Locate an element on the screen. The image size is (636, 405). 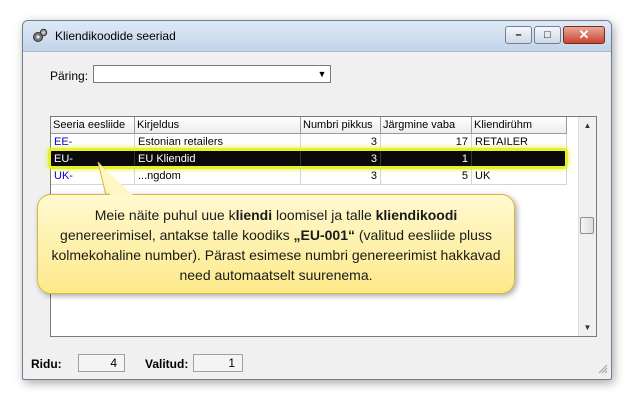
column-header-customer-group: Kliendirühm is located at coordinates (519, 125).